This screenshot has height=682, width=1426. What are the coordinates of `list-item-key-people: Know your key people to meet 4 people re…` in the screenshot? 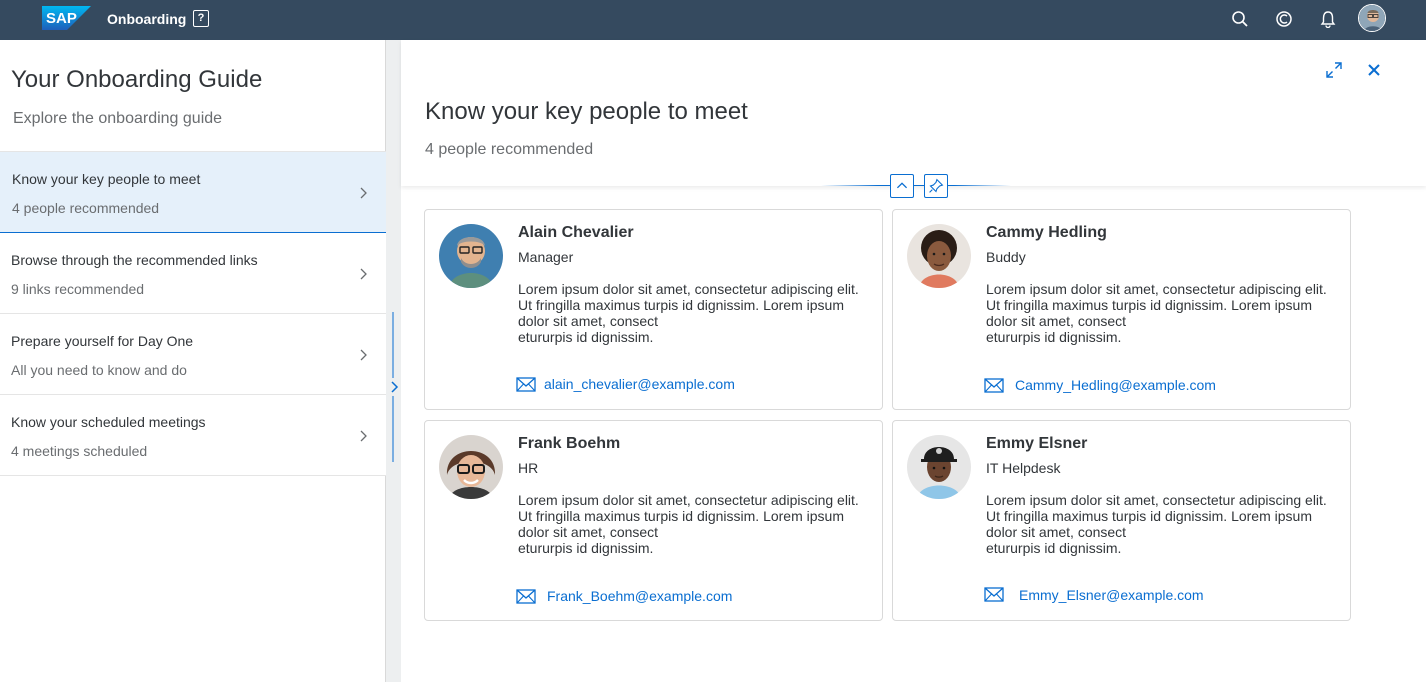 It's located at (193, 192).